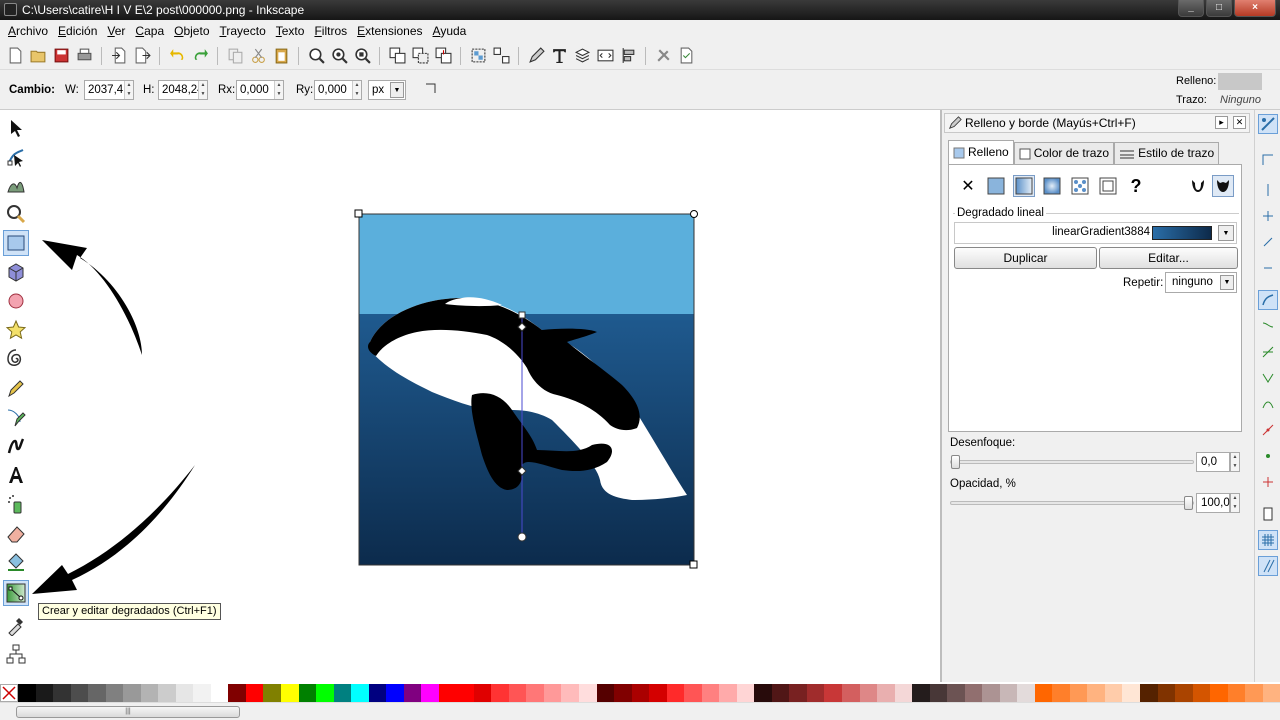 The width and height of the screenshot is (1280, 720). I want to click on fill-rule-nonzero-button, so click(1223, 186).